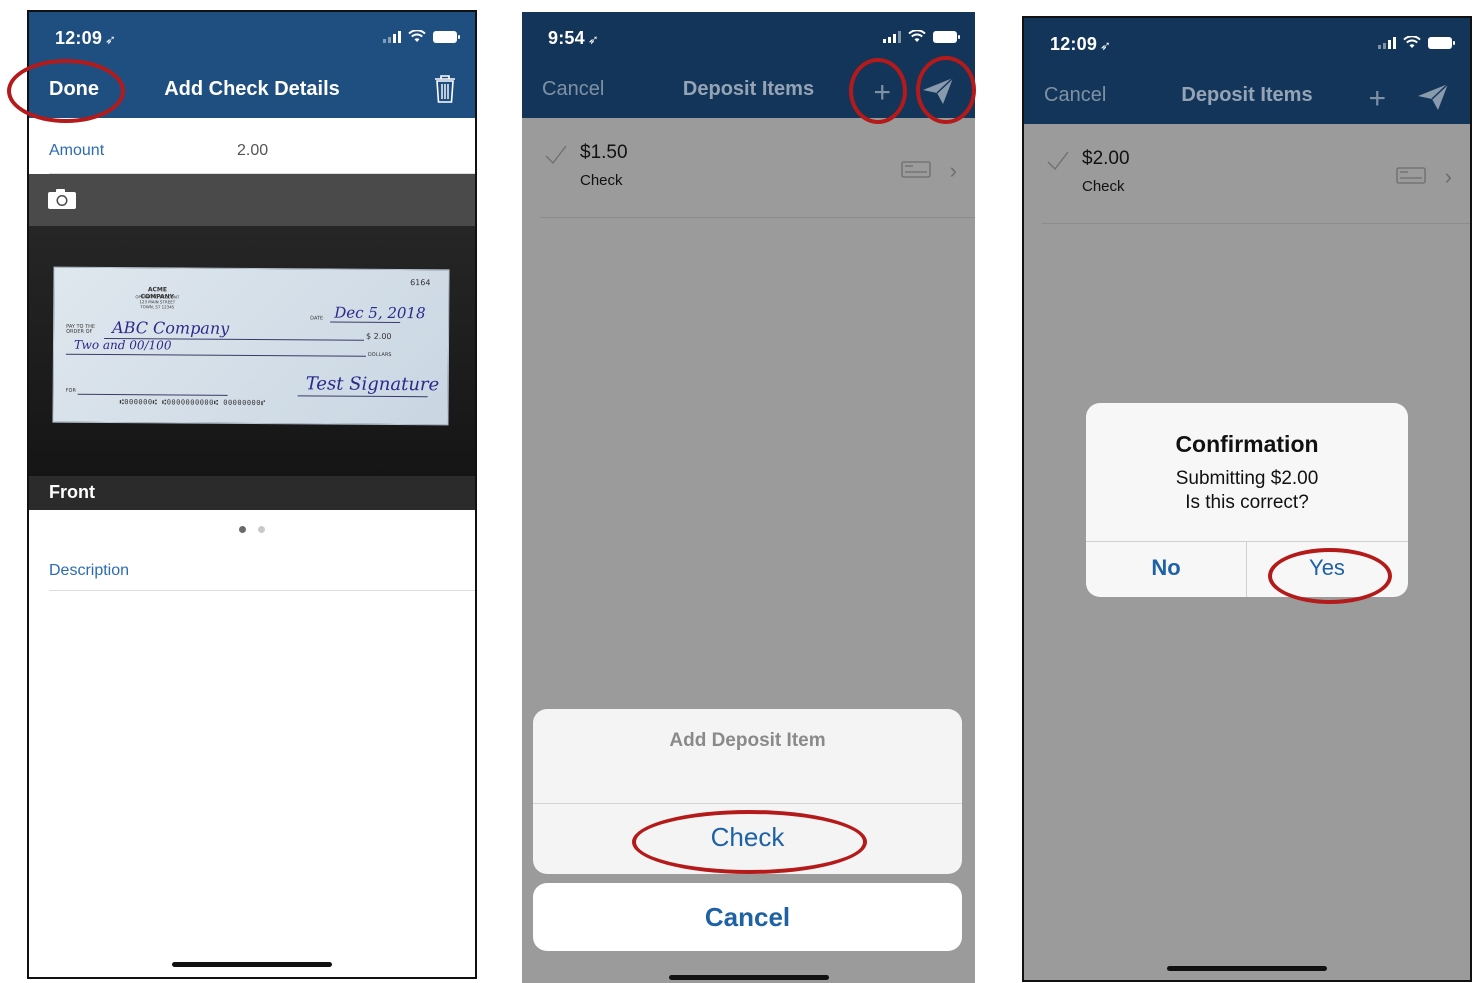 The height and width of the screenshot is (983, 1478). Describe the element at coordinates (317, 318) in the screenshot. I see `check-date-label: DATE` at that location.